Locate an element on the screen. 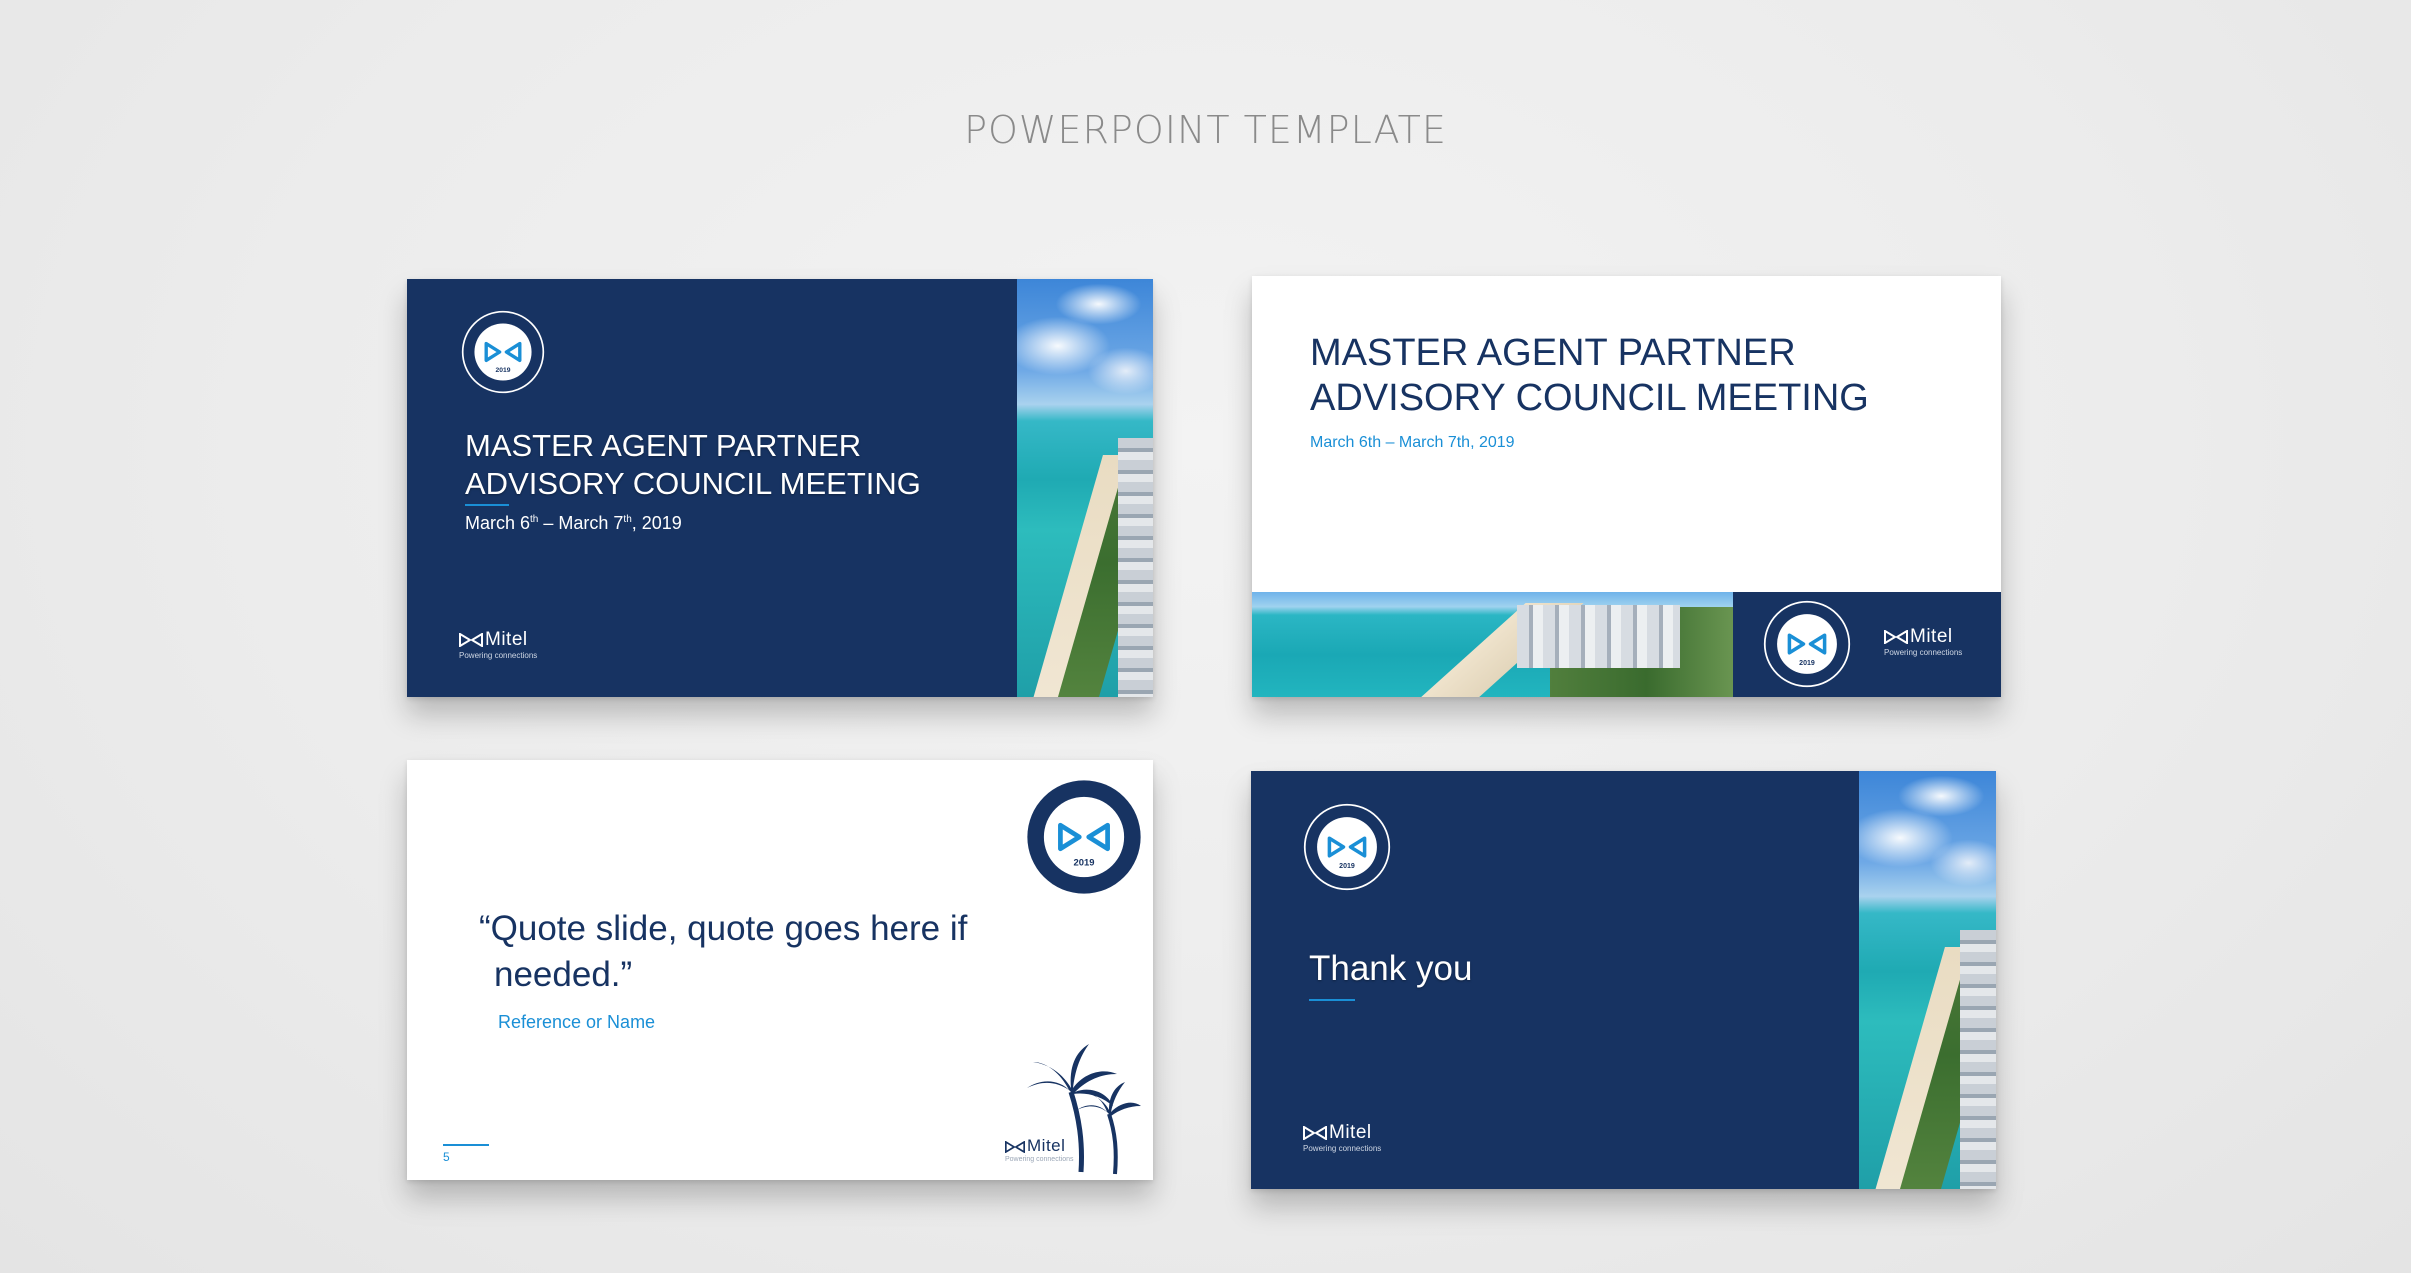  quote-line2: needed. is located at coordinates (557, 974).